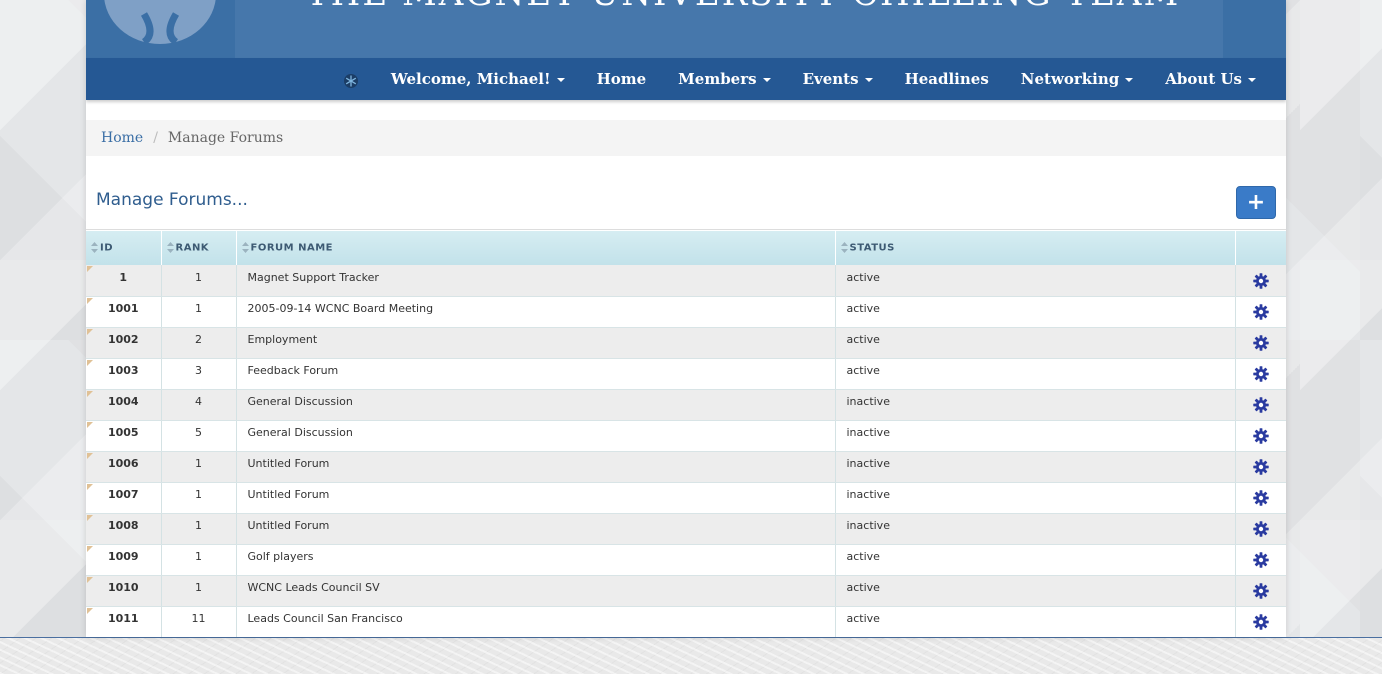 The height and width of the screenshot is (674, 1382). What do you see at coordinates (536, 591) in the screenshot?
I see `cell-forum-name: WCNC Leads Council SV` at bounding box center [536, 591].